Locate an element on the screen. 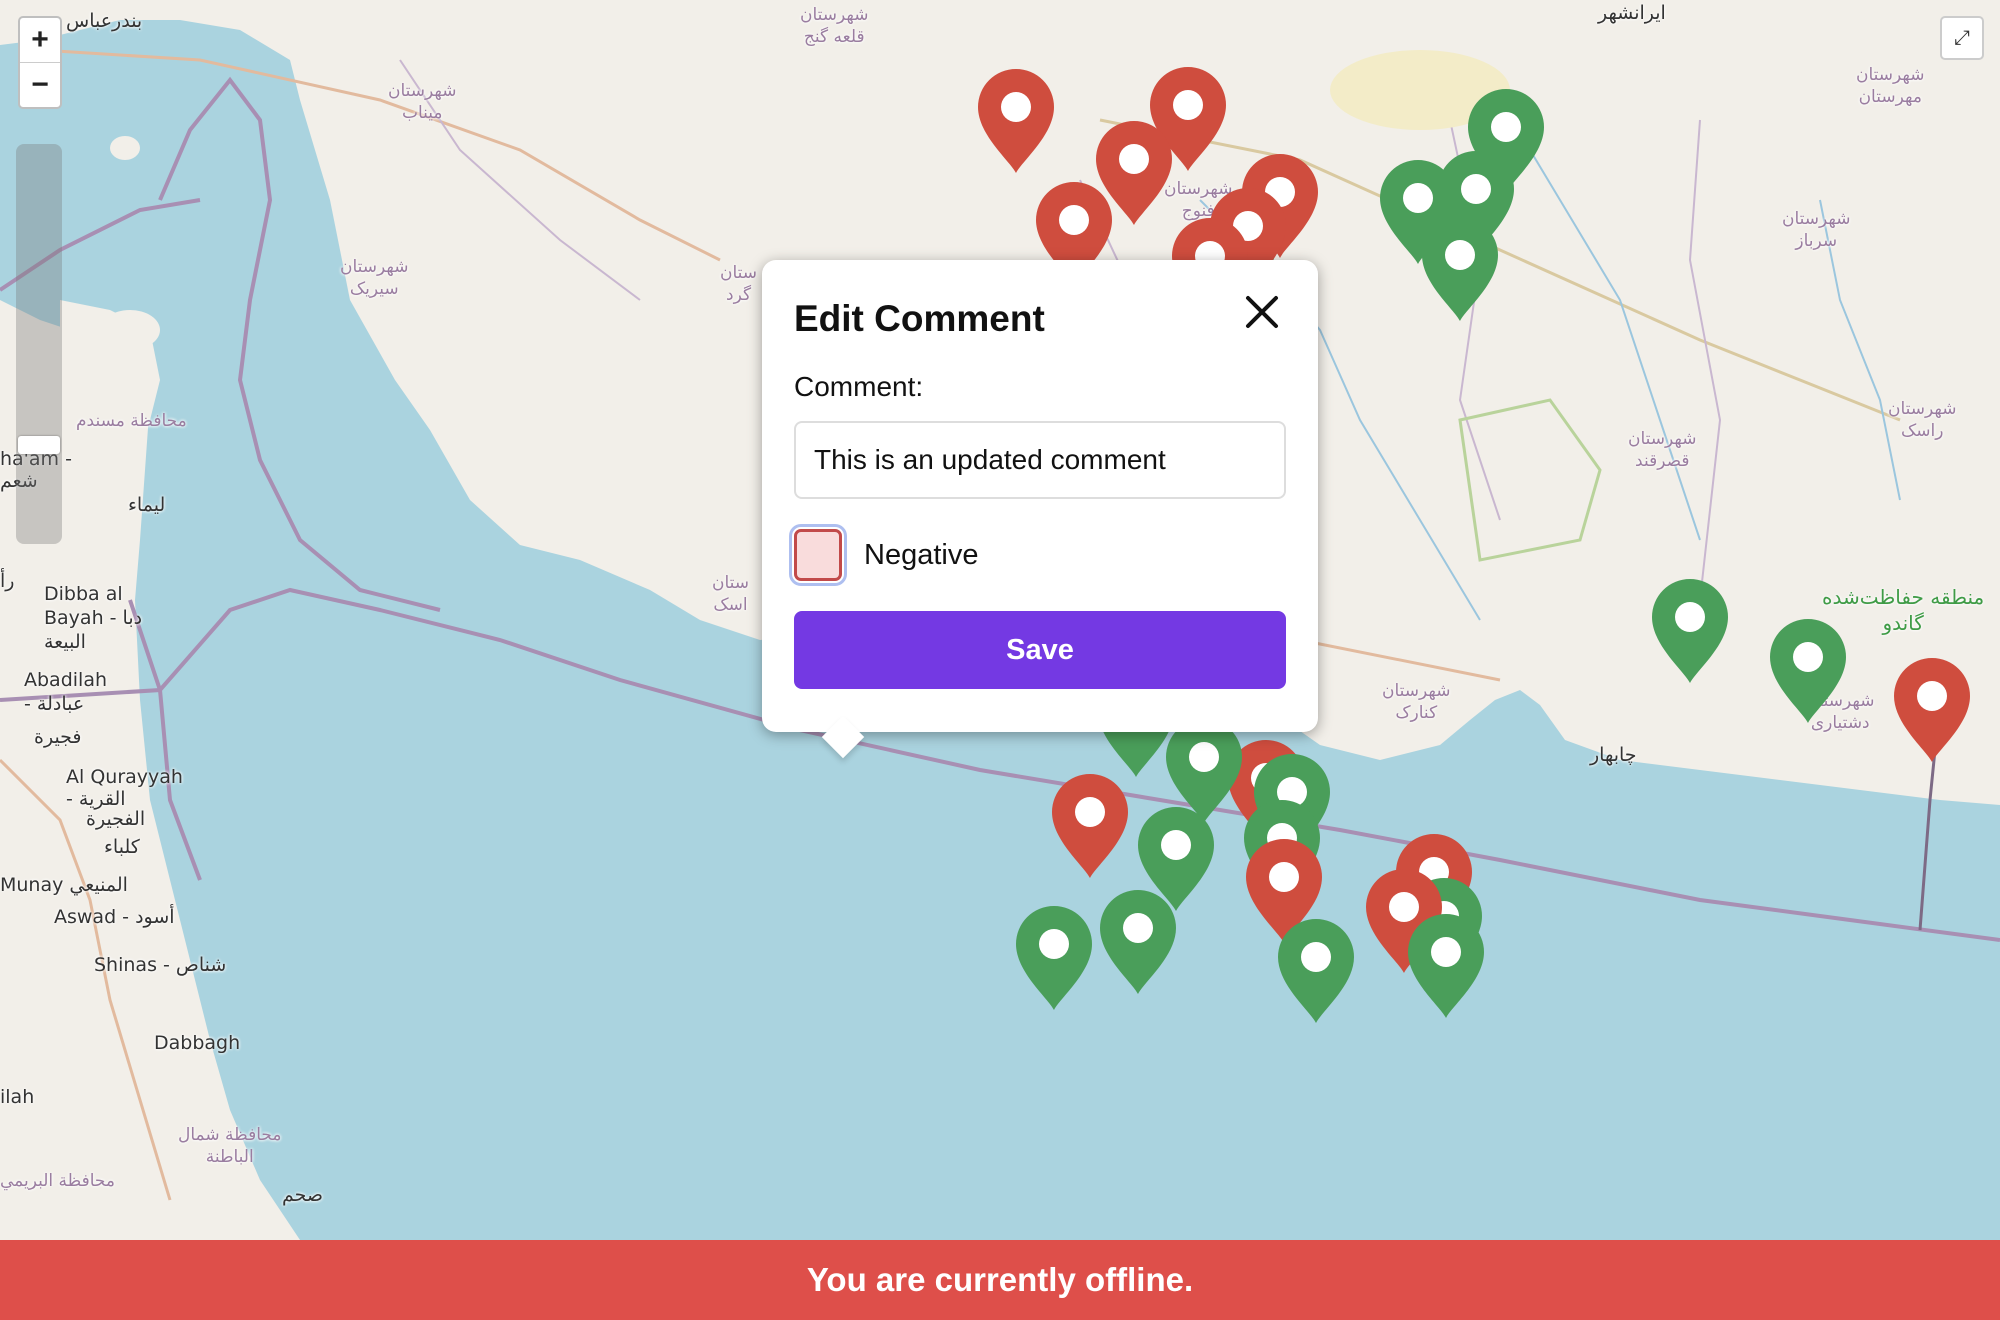 This screenshot has width=2000, height=1320. place-label: محافظة شمال الباطنة is located at coordinates (230, 1146).